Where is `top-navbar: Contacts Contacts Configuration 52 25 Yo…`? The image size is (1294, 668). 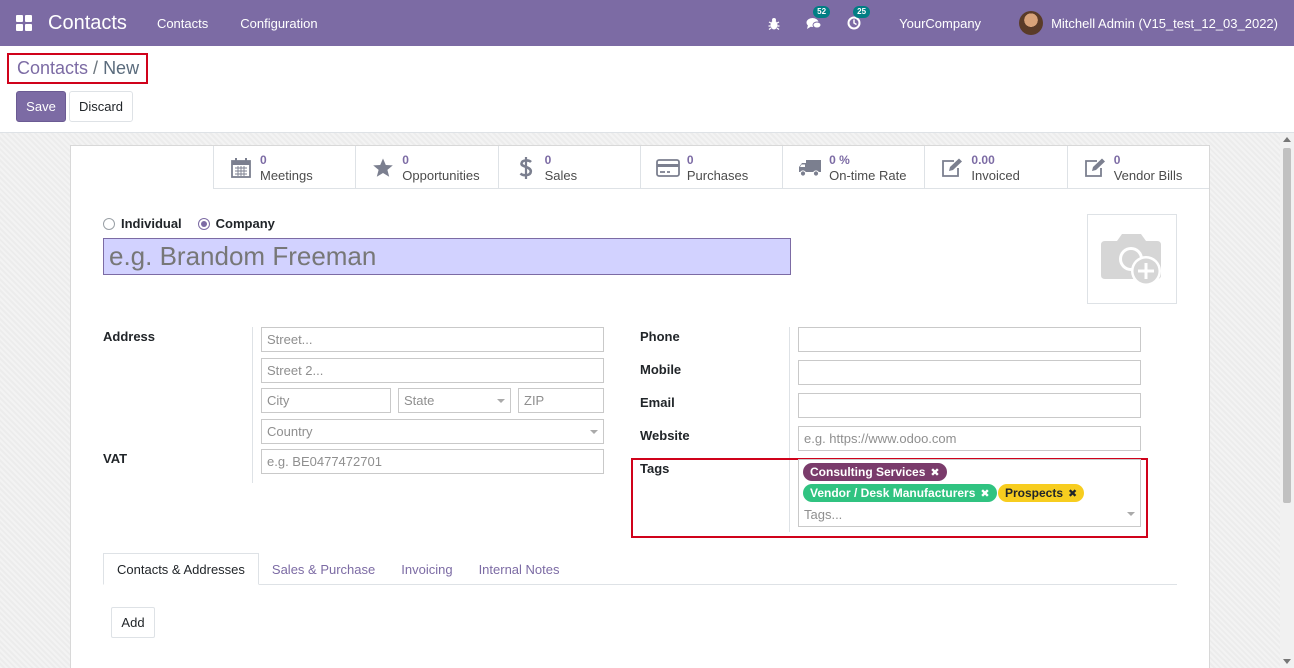
top-navbar: Contacts Contacts Configuration 52 25 Yo… is located at coordinates (647, 23).